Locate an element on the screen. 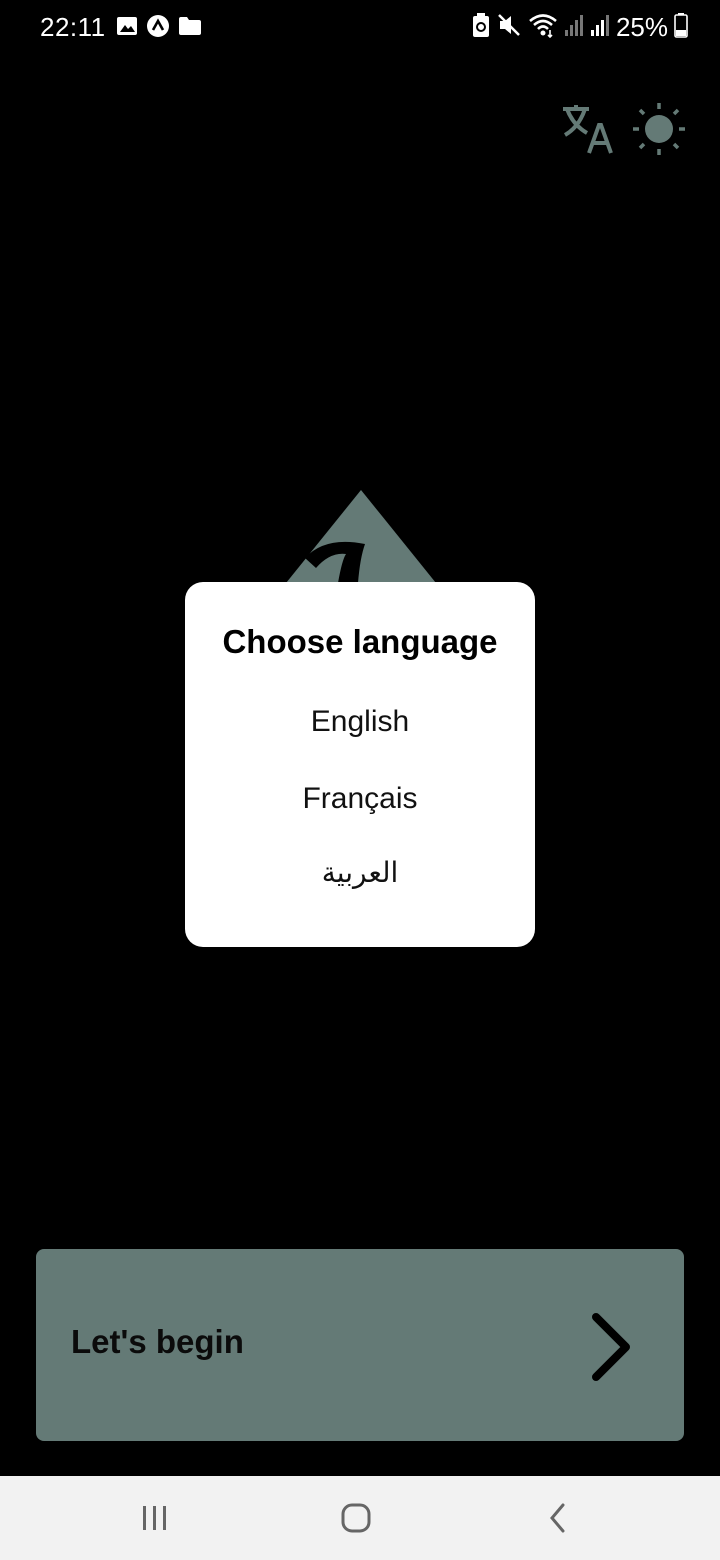  sun-icon is located at coordinates (659, 131).